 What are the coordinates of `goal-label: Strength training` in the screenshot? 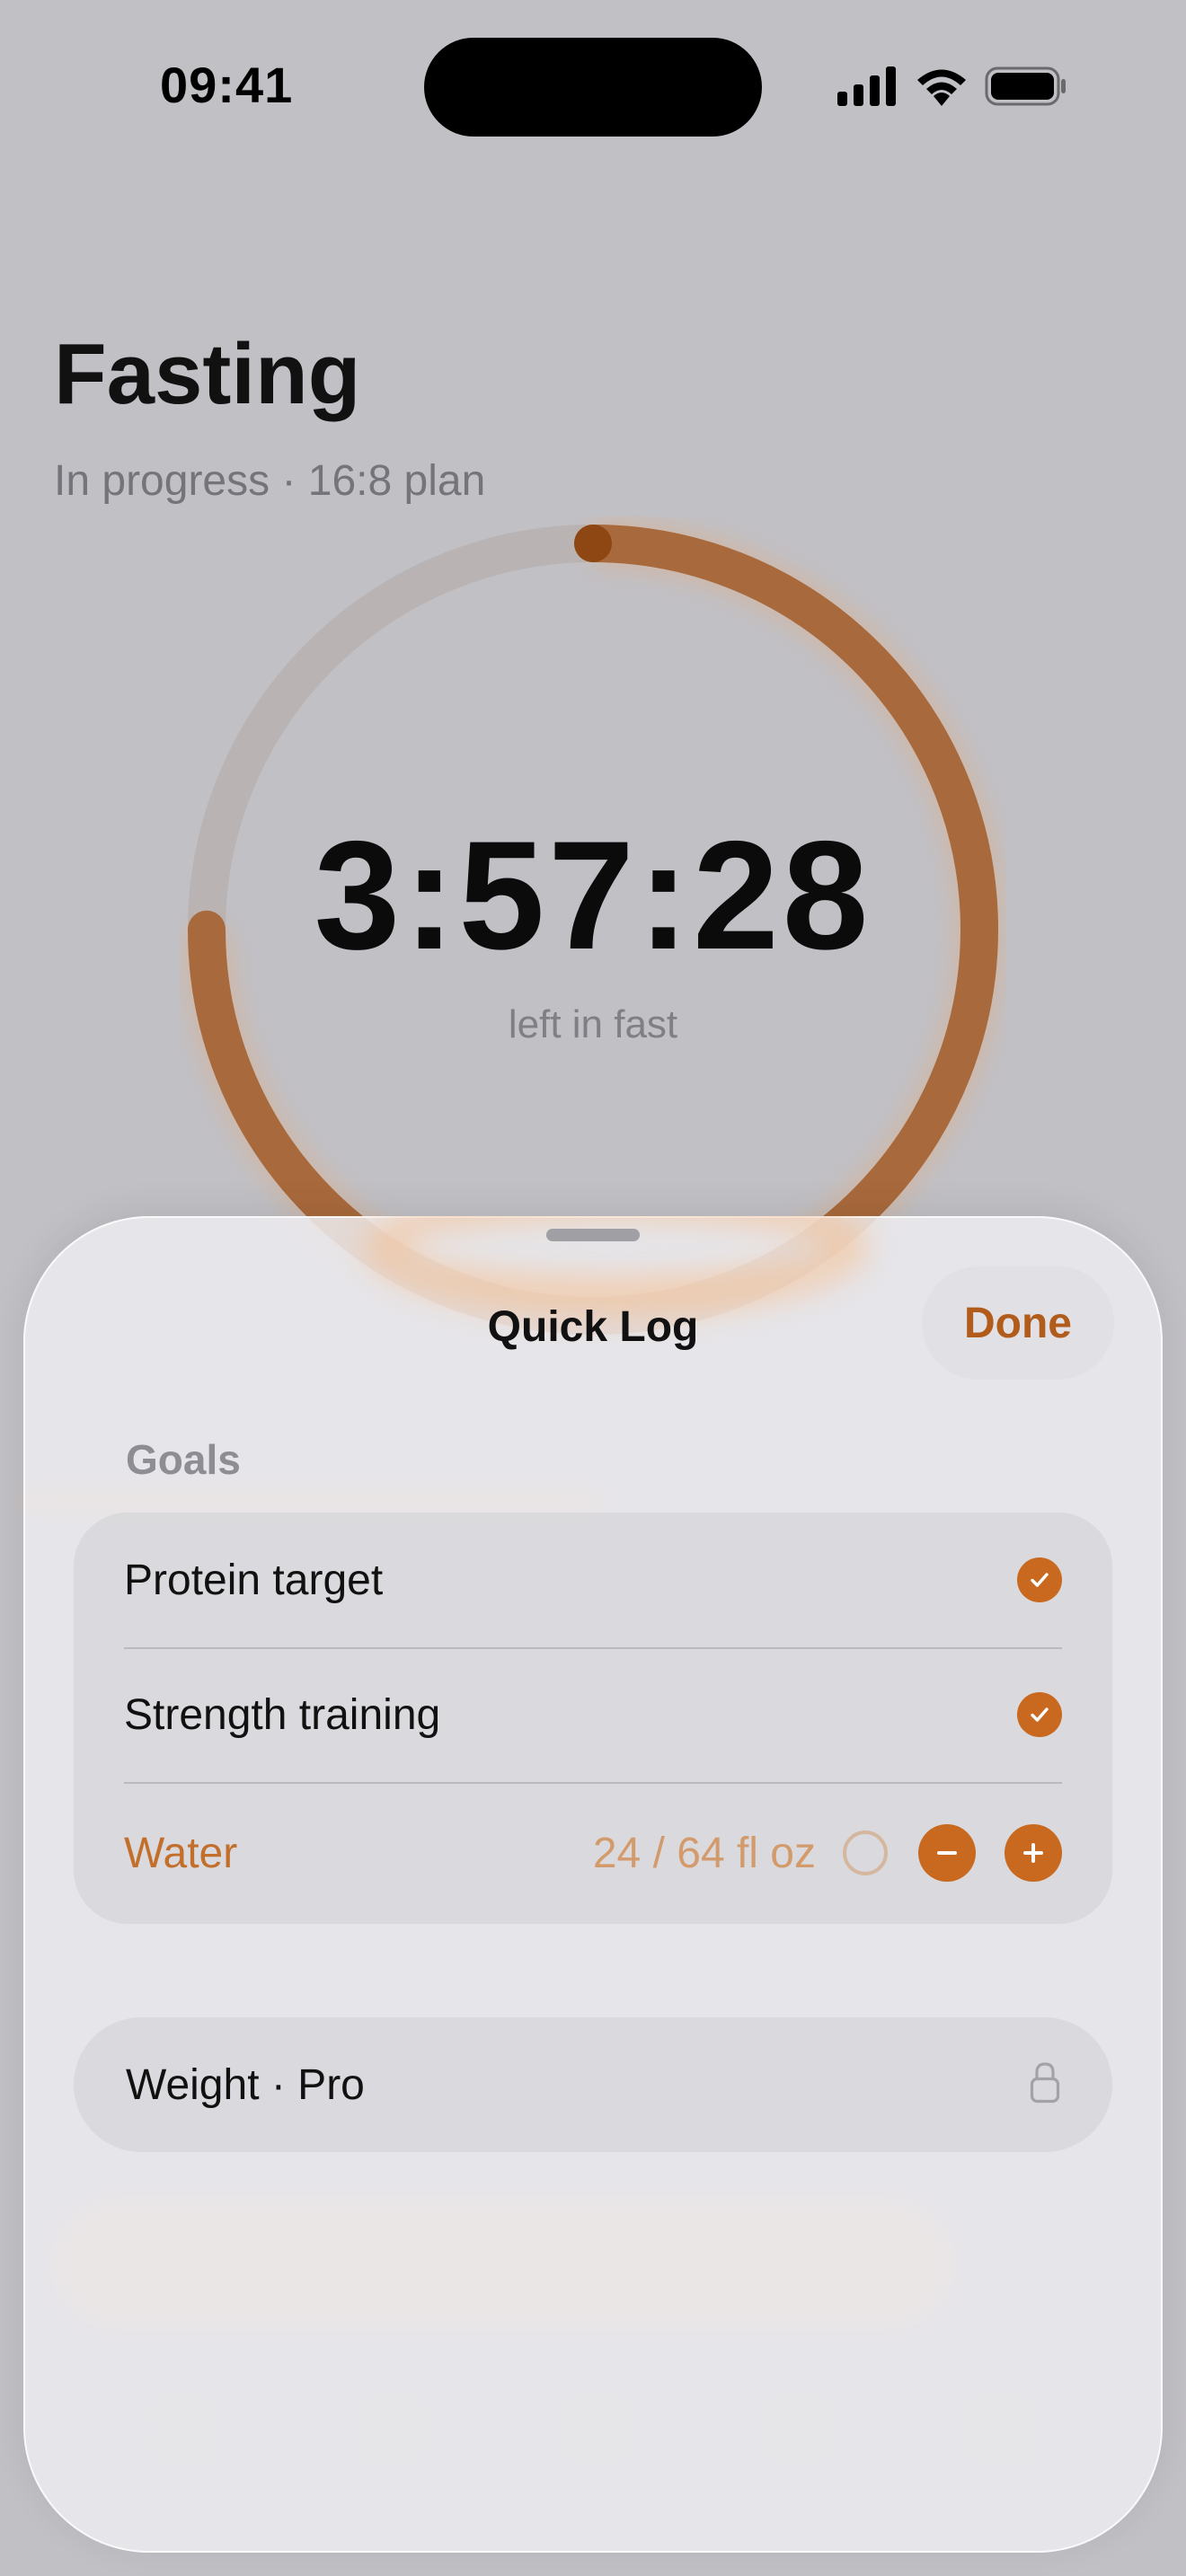 It's located at (282, 1714).